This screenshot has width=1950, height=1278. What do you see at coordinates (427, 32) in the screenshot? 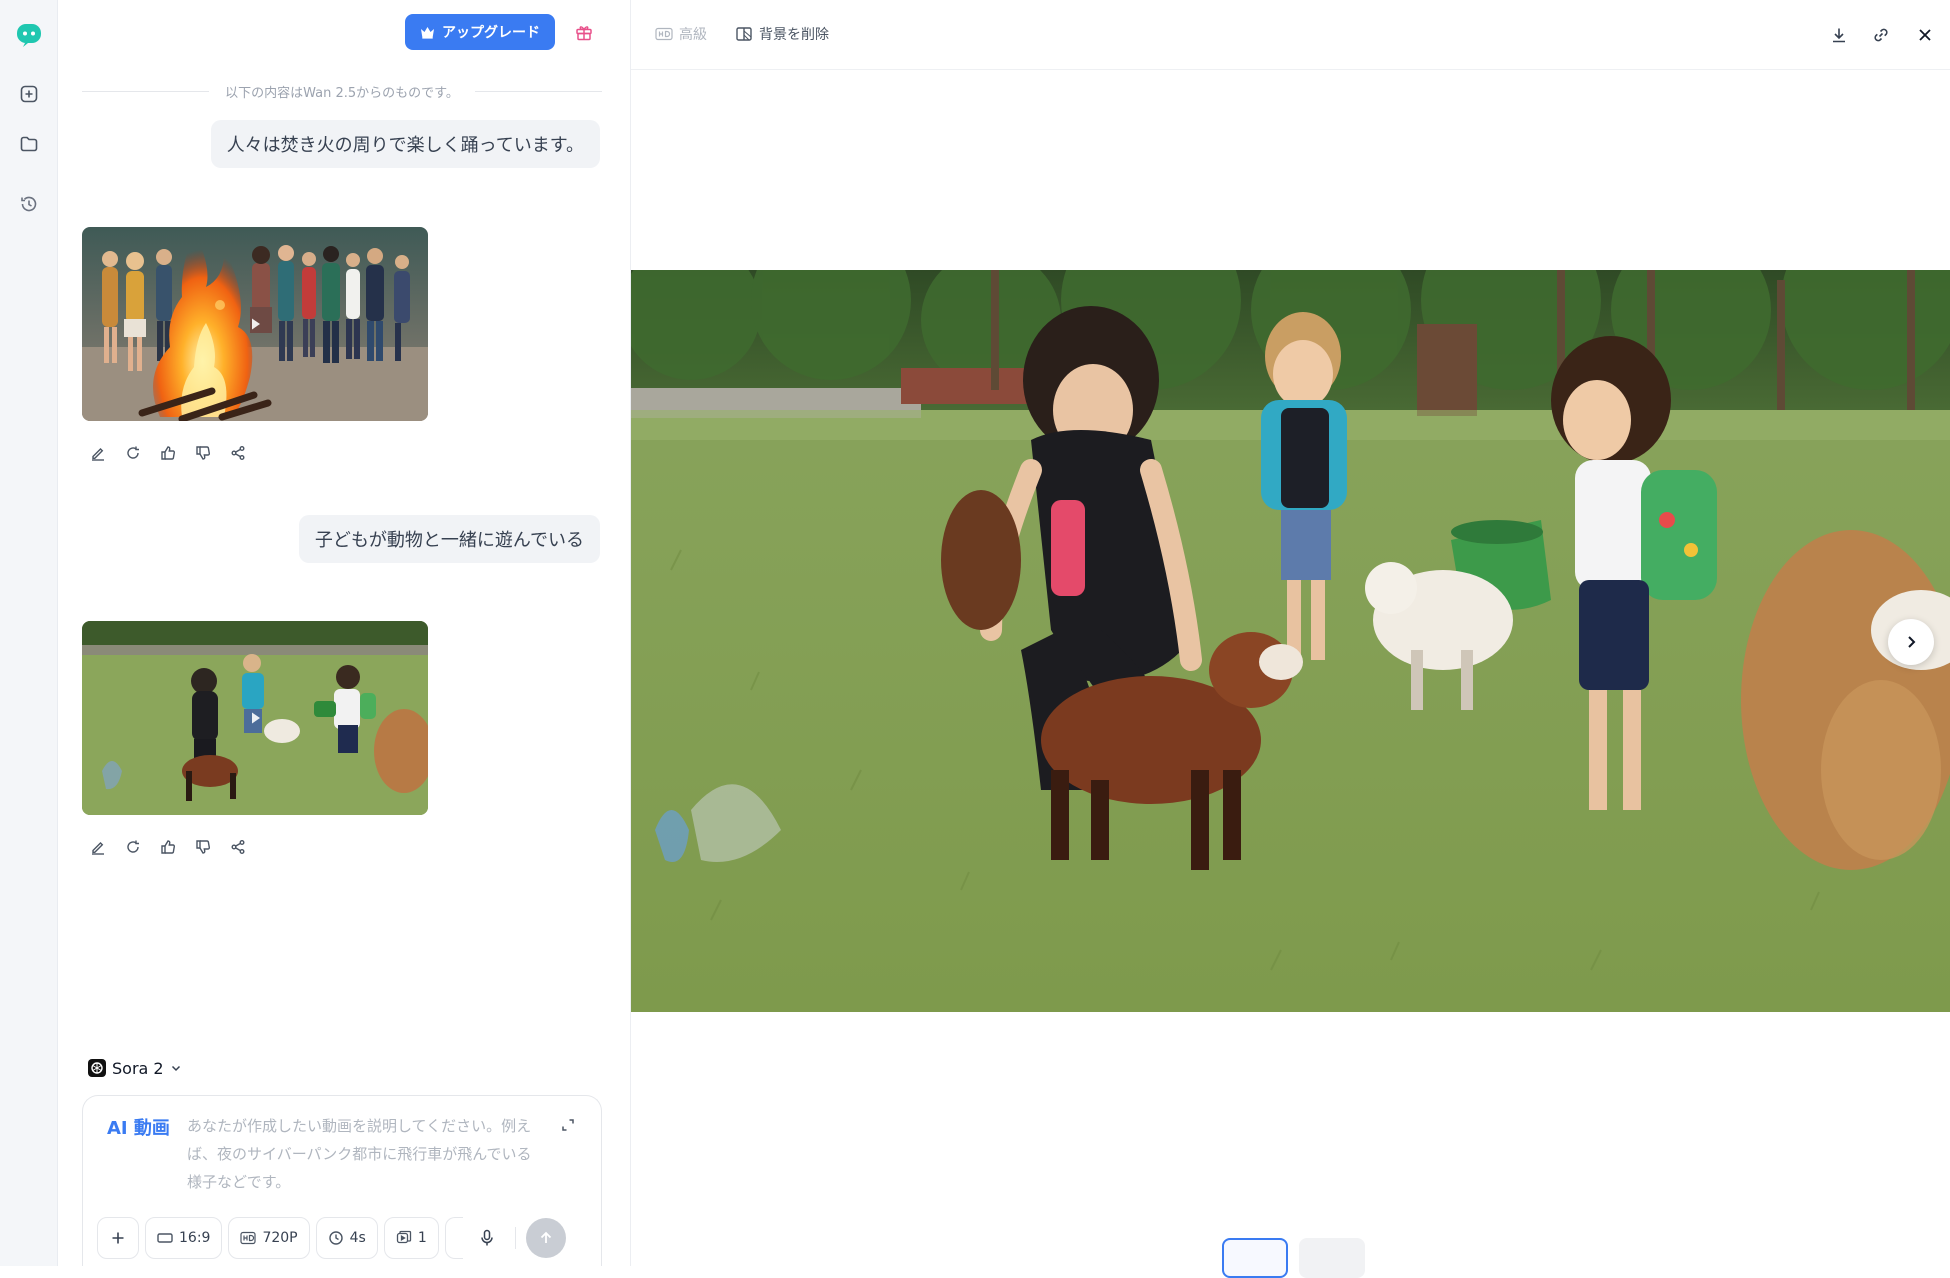
I see `crown-icon` at bounding box center [427, 32].